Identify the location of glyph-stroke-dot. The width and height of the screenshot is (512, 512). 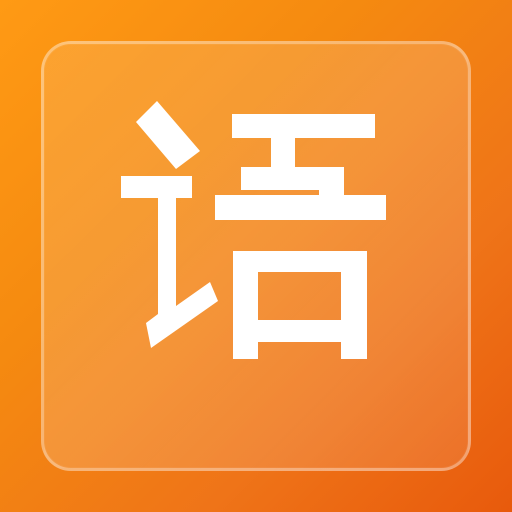
(168, 135).